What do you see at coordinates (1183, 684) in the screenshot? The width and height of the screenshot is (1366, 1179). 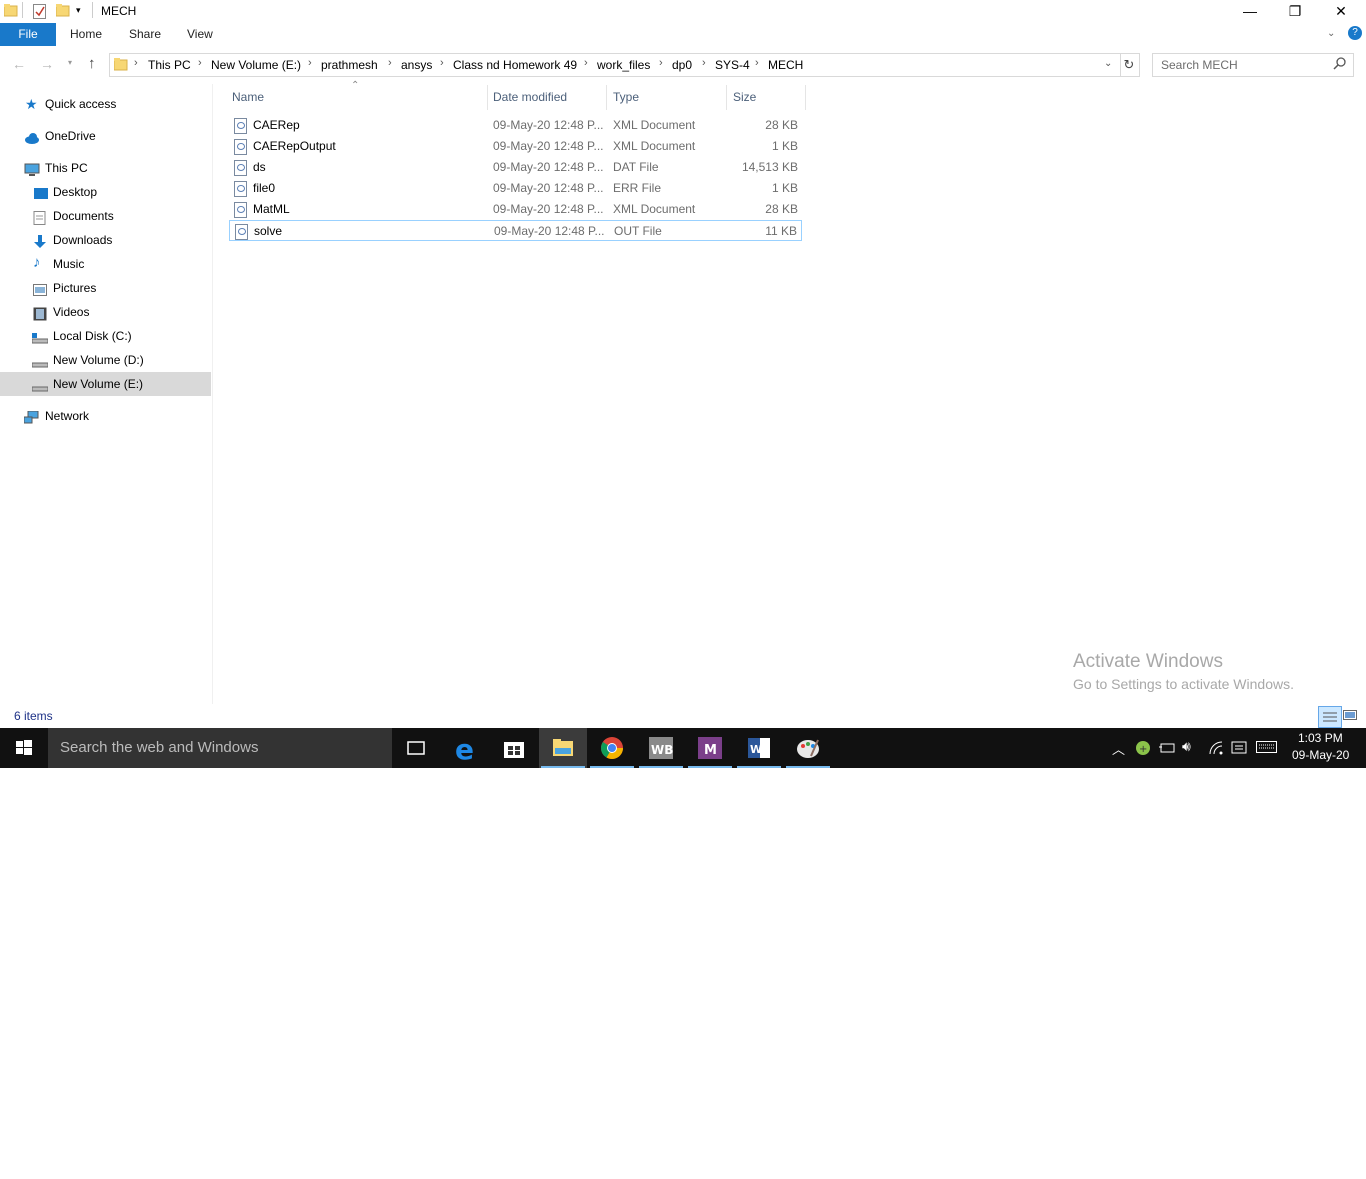 I see `activation-watermark-subtitle: Go to Settings to activate Windows.` at bounding box center [1183, 684].